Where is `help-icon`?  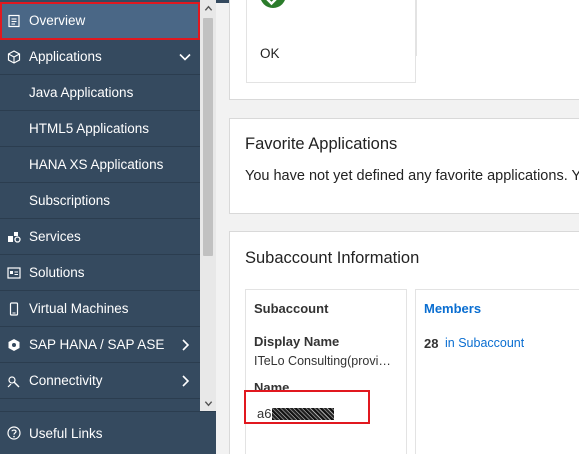
help-icon is located at coordinates (14, 433).